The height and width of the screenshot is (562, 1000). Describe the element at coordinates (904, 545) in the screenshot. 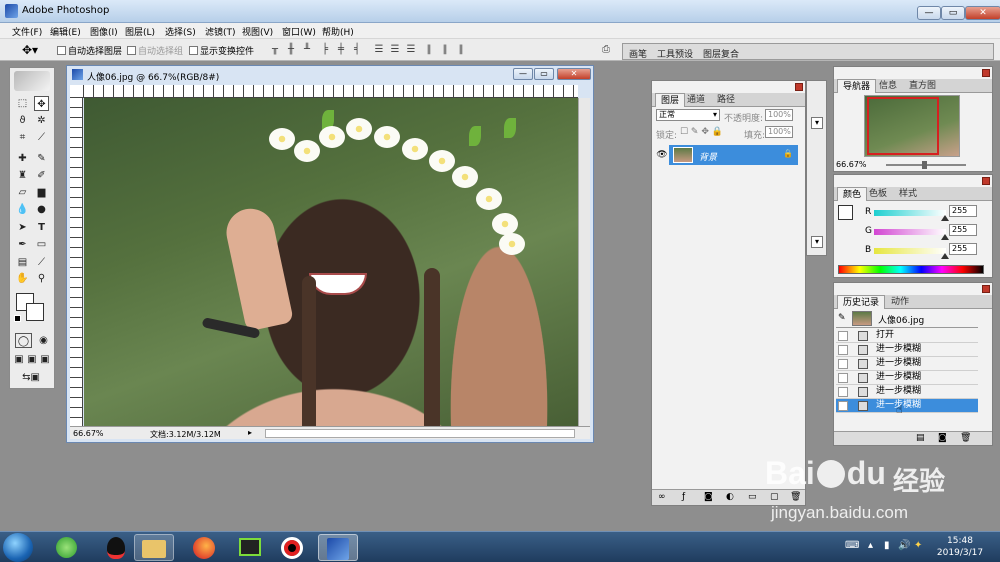

I see `volume-icon: 🔊` at that location.